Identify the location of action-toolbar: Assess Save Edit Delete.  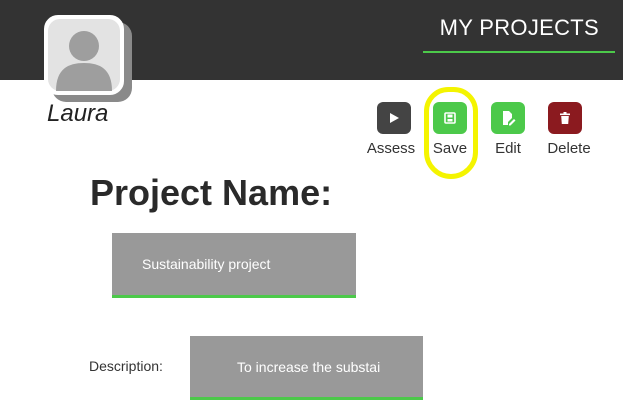
(488, 132).